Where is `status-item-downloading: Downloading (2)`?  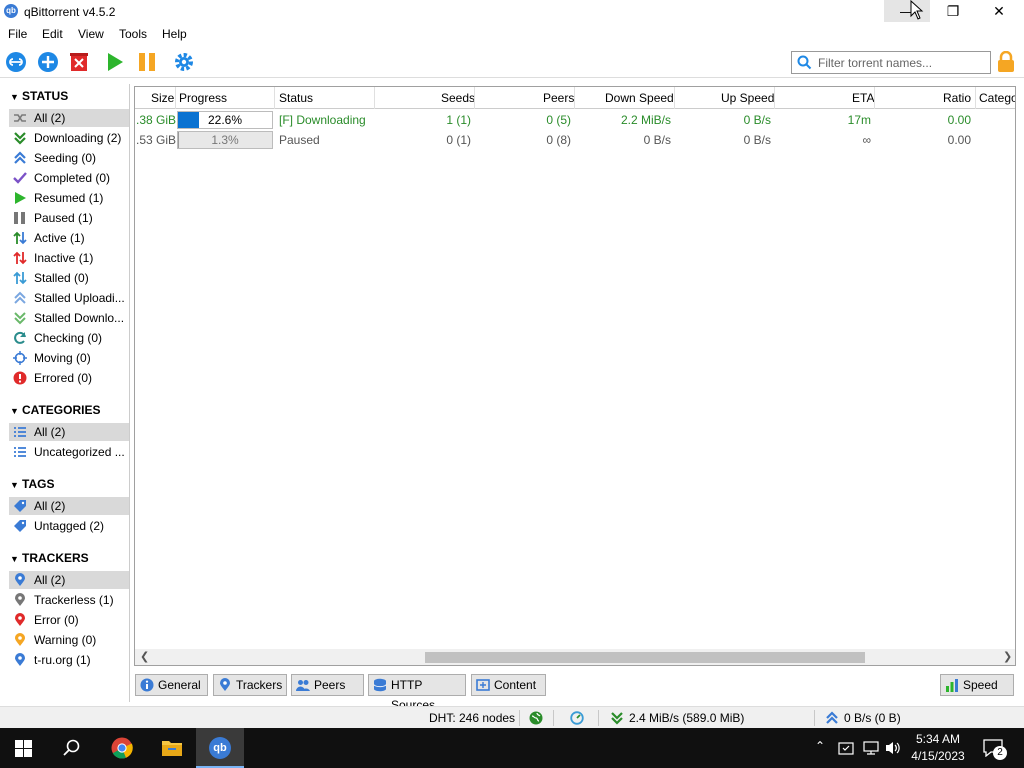 status-item-downloading: Downloading (2) is located at coordinates (69, 138).